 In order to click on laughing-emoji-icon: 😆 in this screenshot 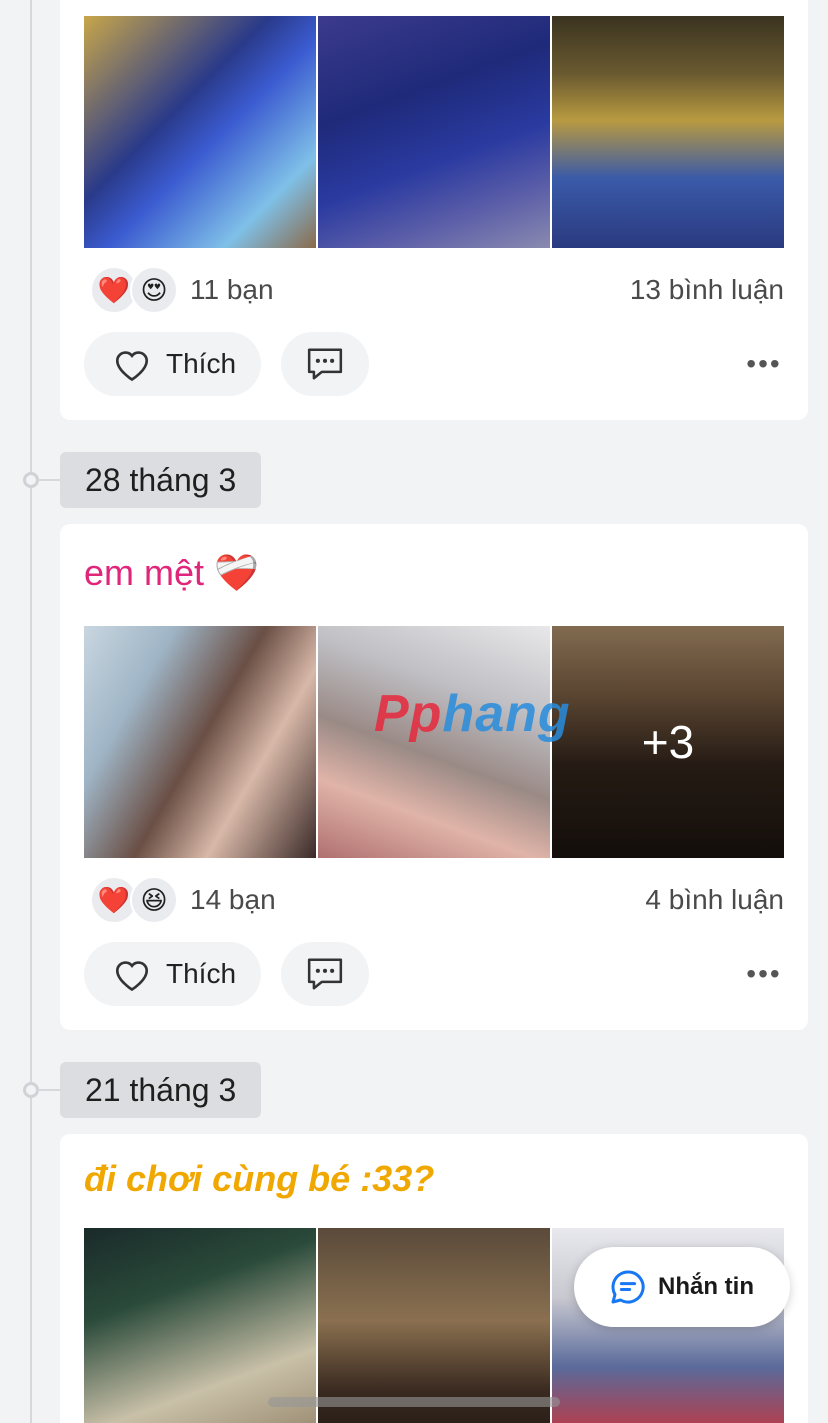, I will do `click(154, 900)`.